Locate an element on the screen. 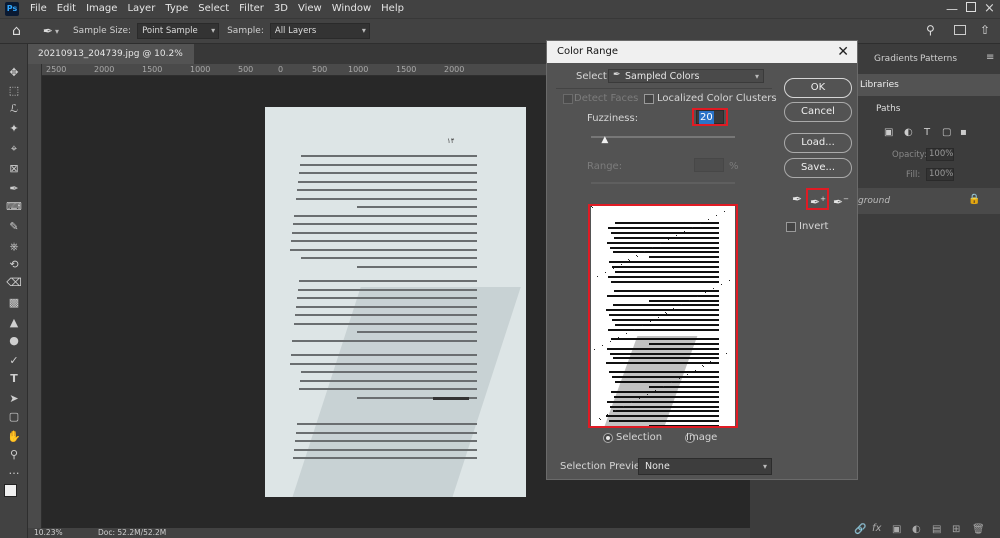  hand-tool-icon: ✋ is located at coordinates (14, 437).